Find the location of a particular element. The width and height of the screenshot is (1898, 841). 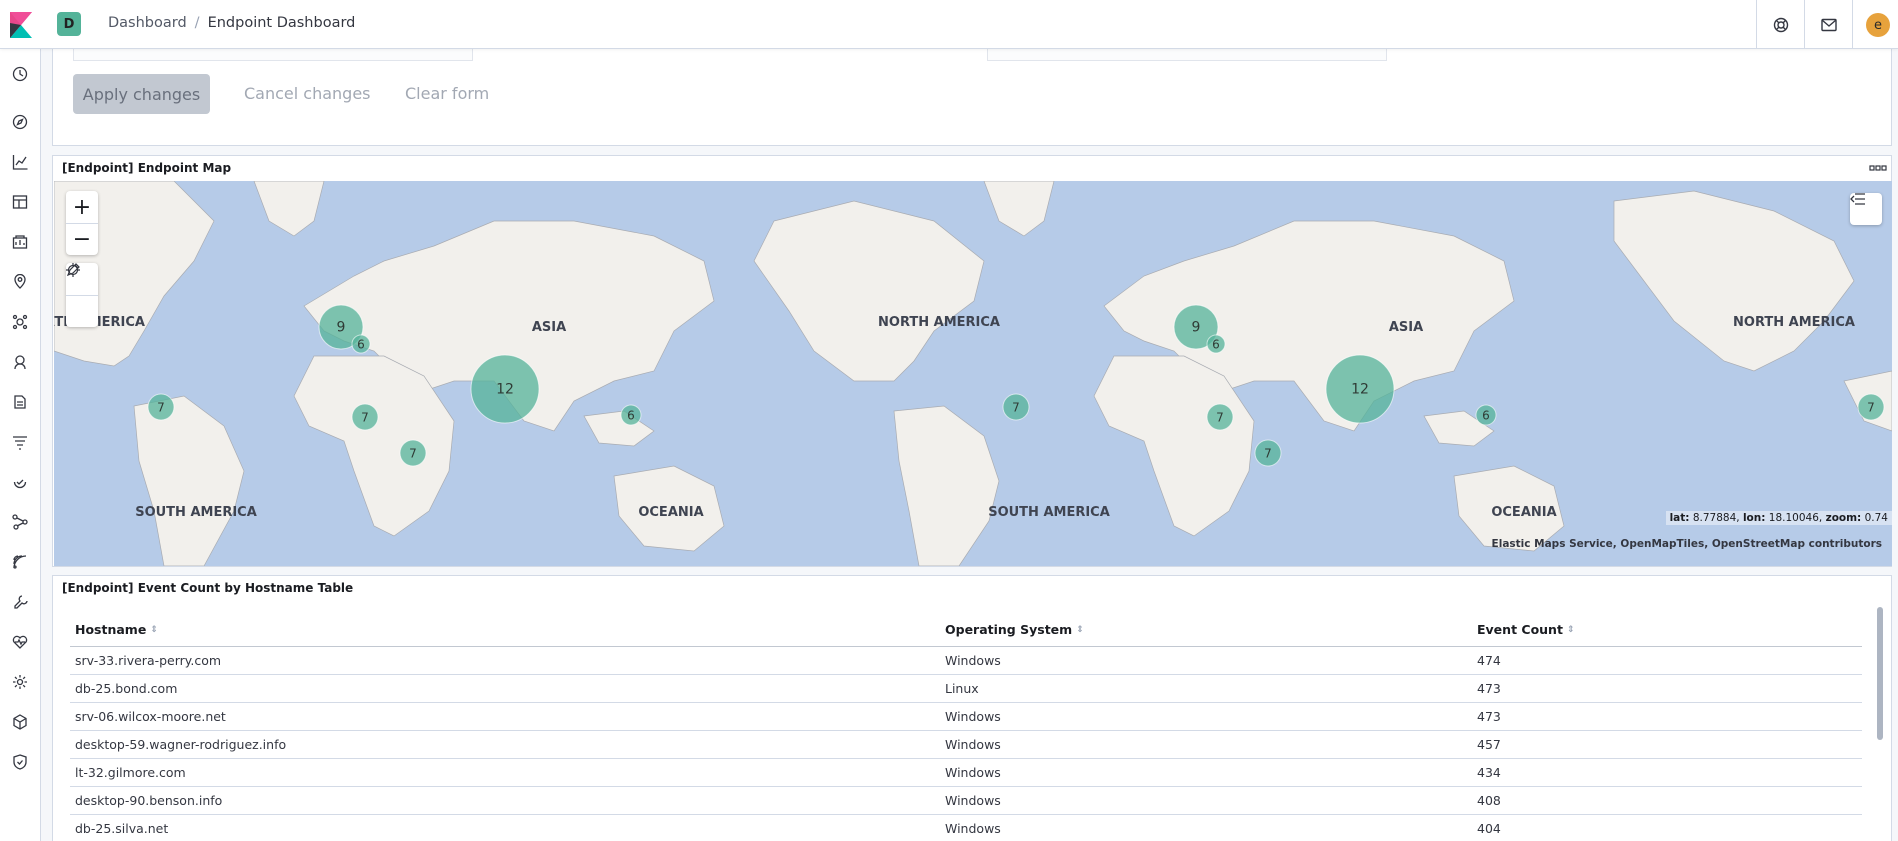

map-label-south-america: SOUTH AMERICA is located at coordinates (196, 512).